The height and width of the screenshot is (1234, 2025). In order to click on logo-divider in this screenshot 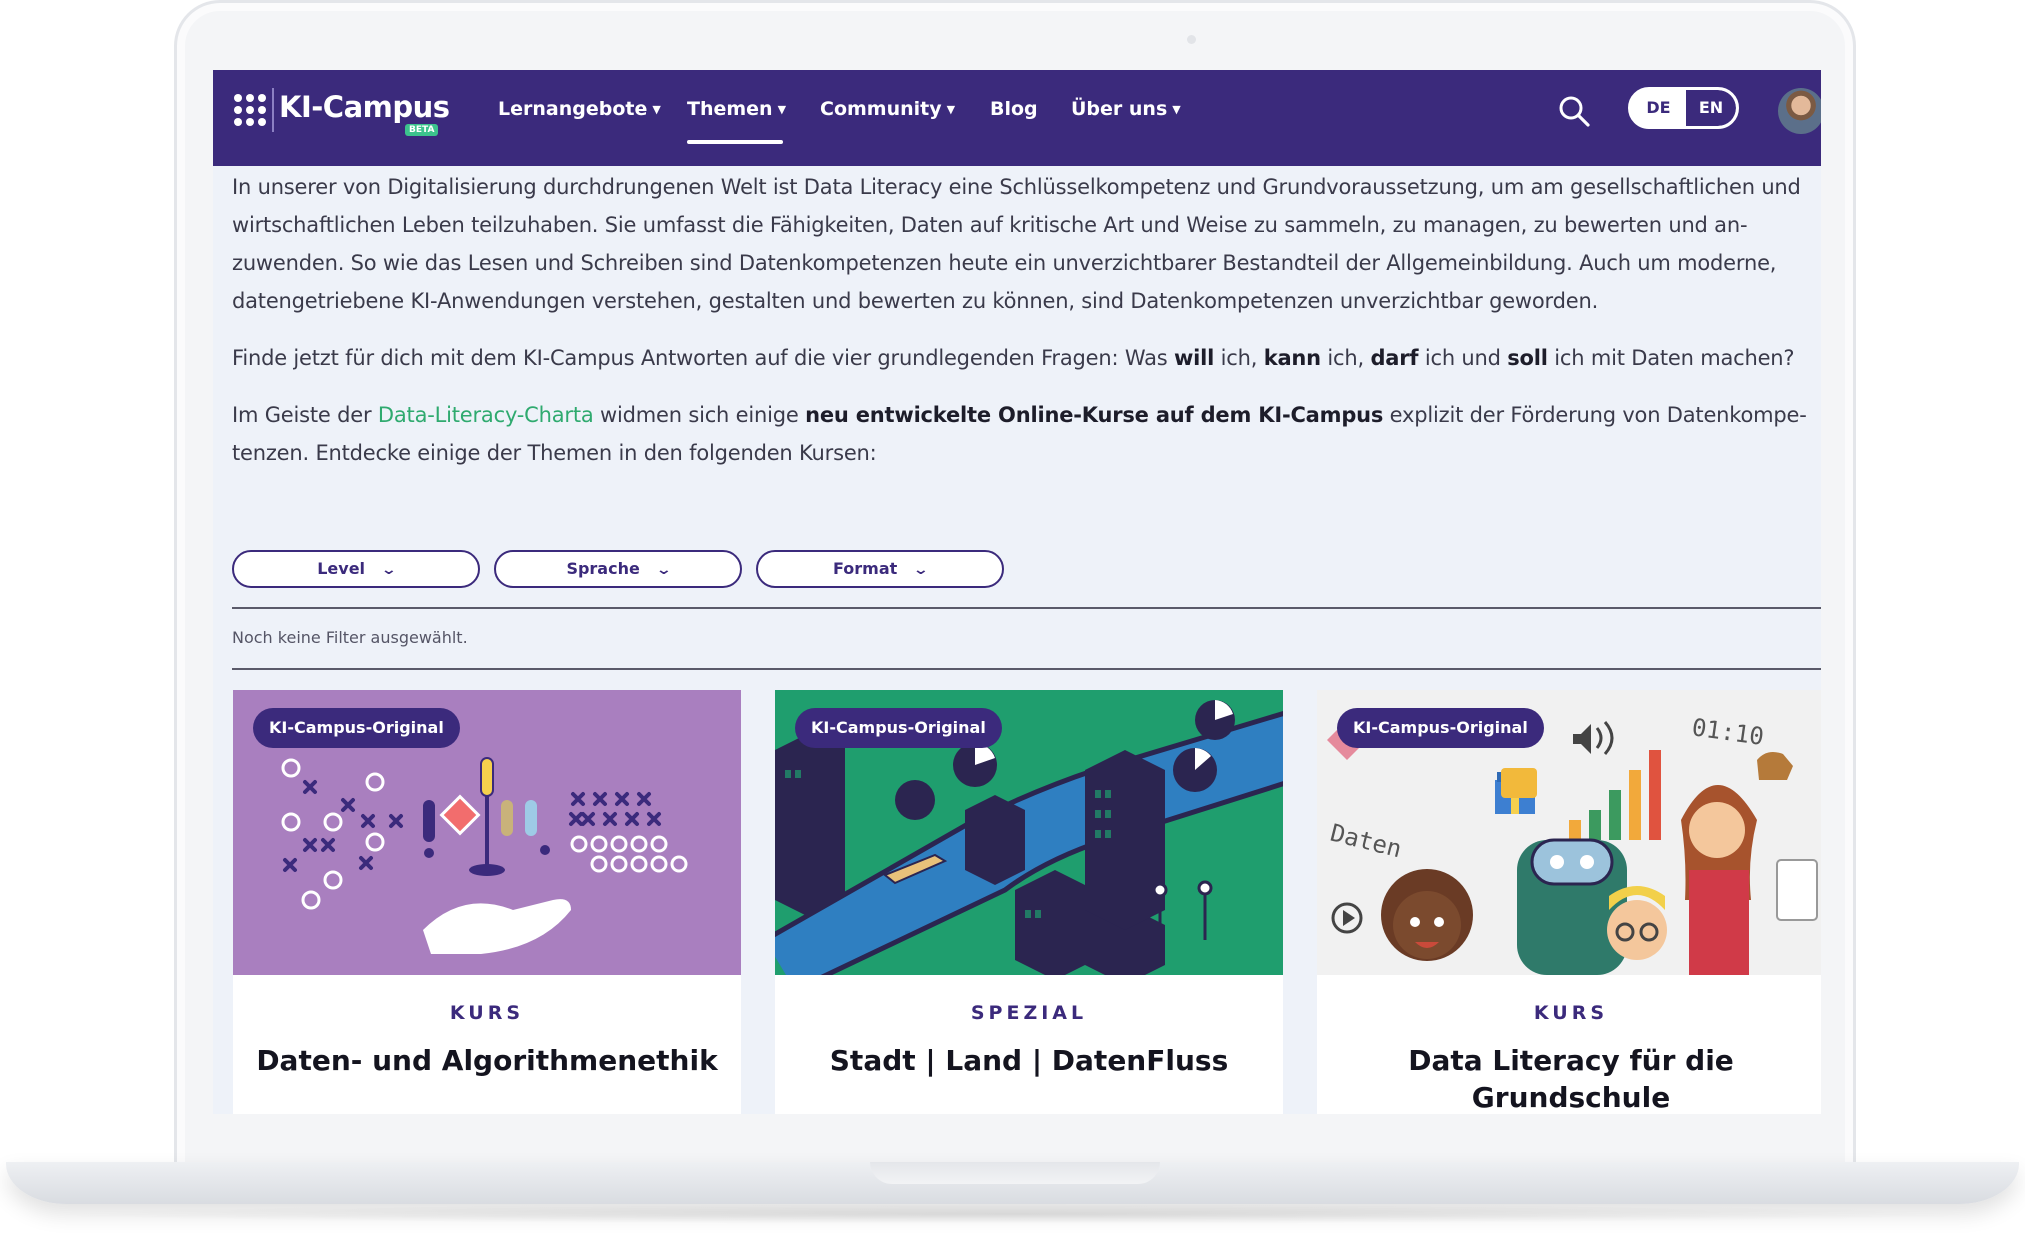, I will do `click(273, 110)`.